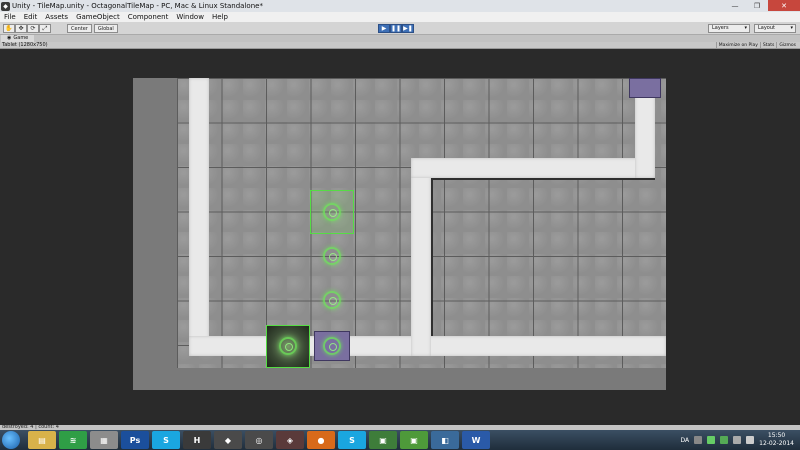  What do you see at coordinates (776, 443) in the screenshot?
I see `clock-date: 12-02-2014` at bounding box center [776, 443].